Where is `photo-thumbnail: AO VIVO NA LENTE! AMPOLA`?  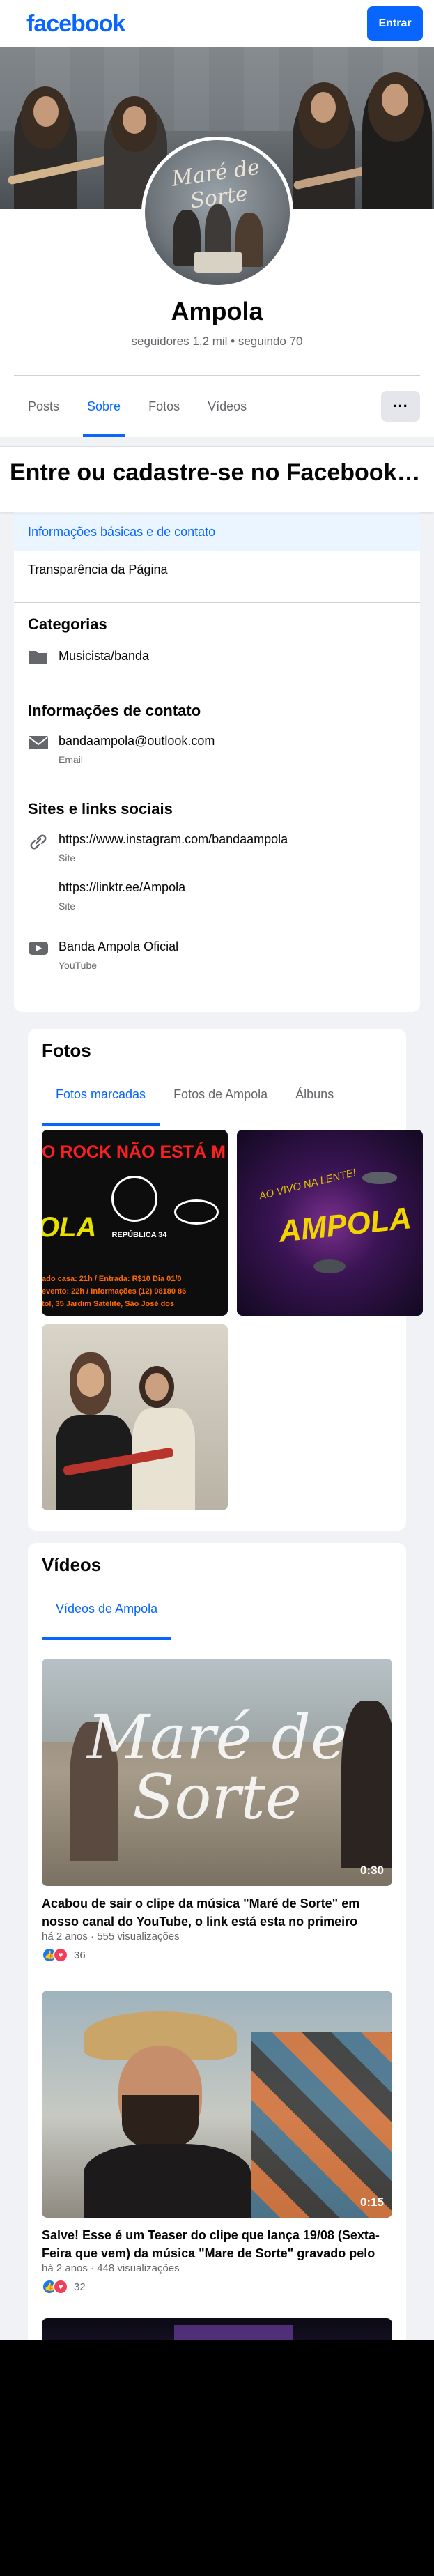
photo-thumbnail: AO VIVO NA LENTE! AMPOLA is located at coordinates (330, 1223).